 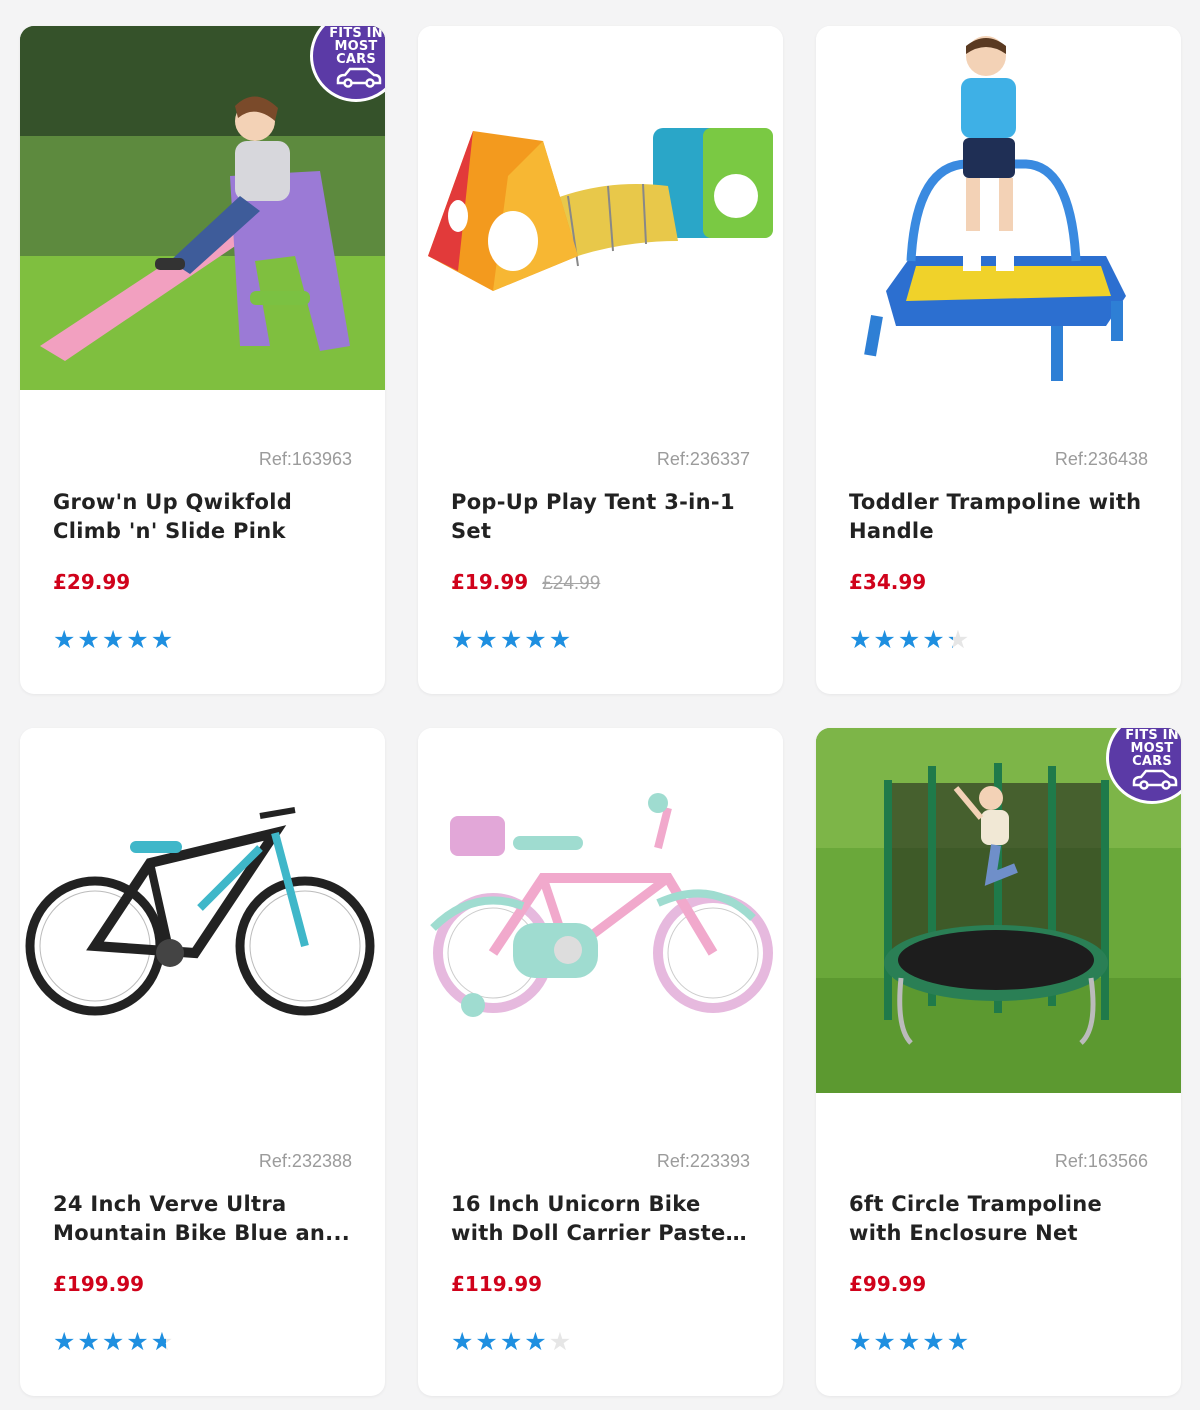 I want to click on was-price: £24.99, so click(x=571, y=583).